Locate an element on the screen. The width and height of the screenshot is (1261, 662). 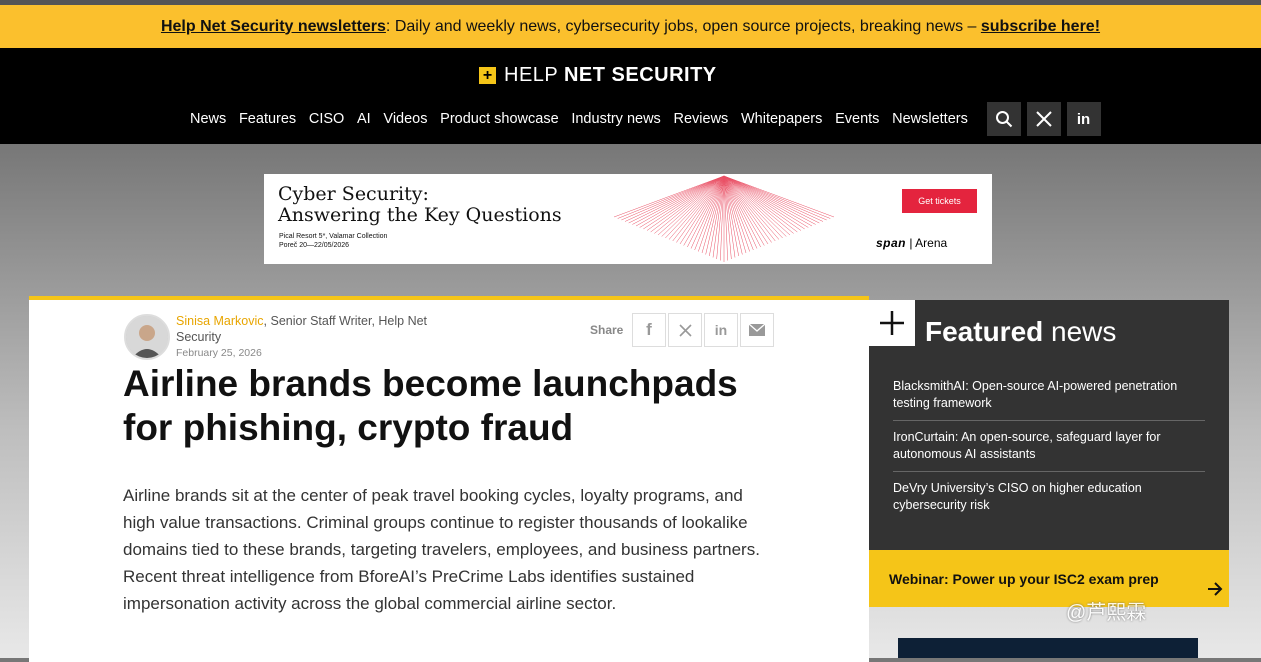
featured-title: Featured news is located at coordinates (1020, 332).